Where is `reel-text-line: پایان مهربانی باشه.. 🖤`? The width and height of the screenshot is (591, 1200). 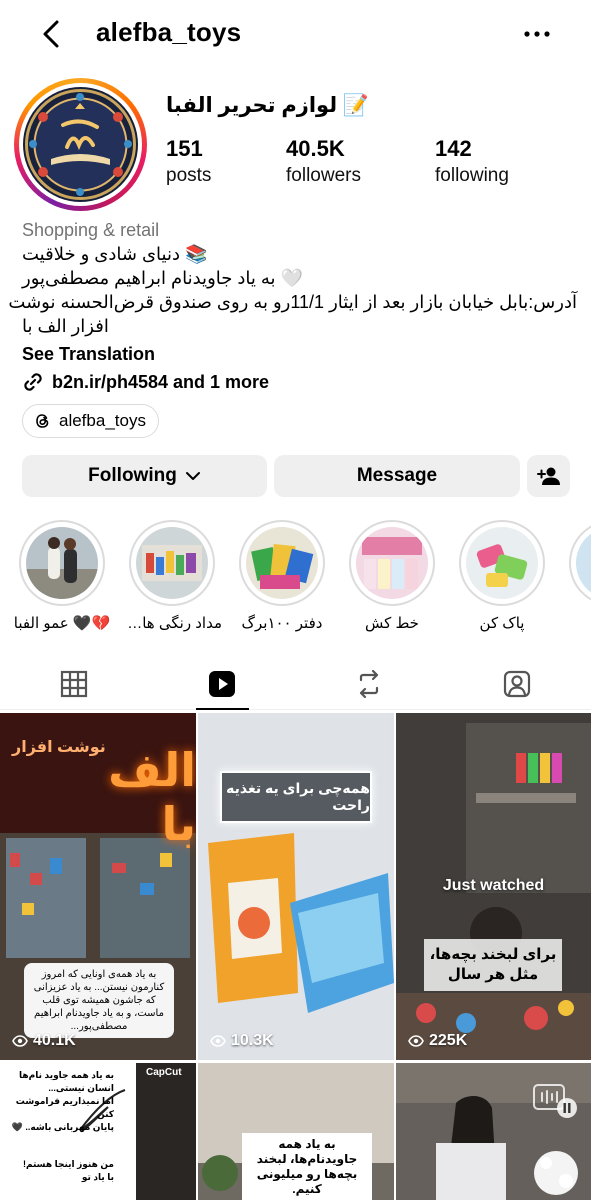
reel-text-line: پایان مهربانی باشه.. 🖤 is located at coordinates (62, 1127).